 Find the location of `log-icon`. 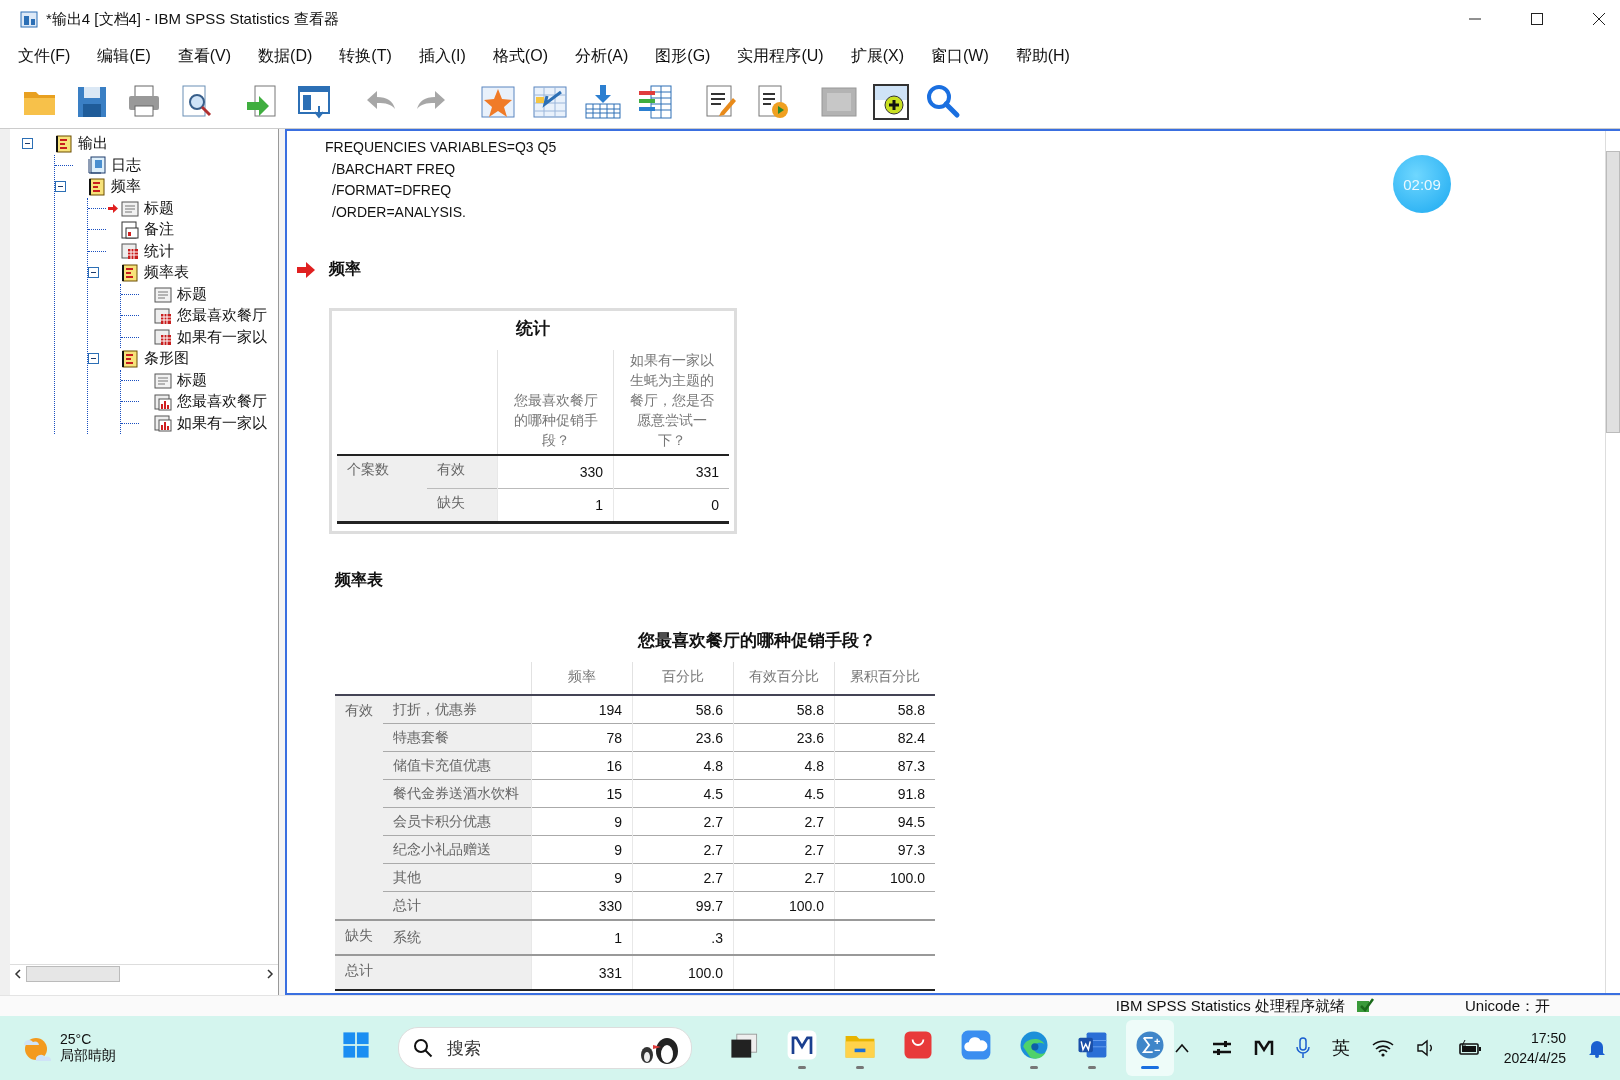

log-icon is located at coordinates (97, 165).